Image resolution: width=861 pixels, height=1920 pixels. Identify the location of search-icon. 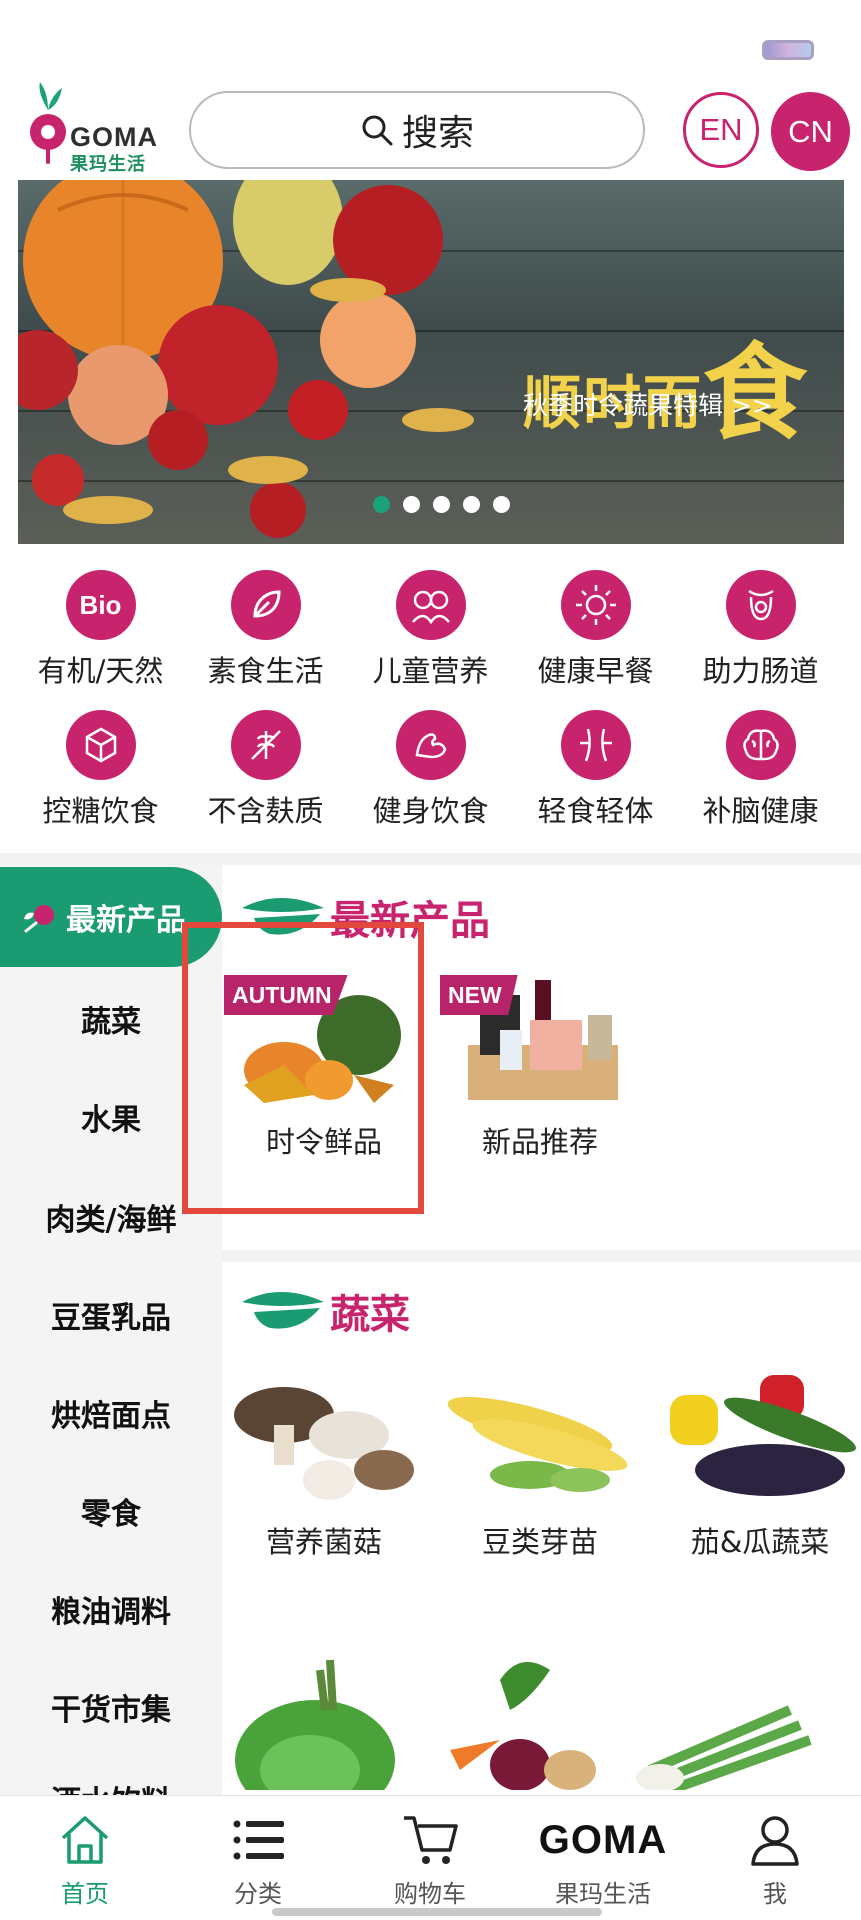
(377, 130).